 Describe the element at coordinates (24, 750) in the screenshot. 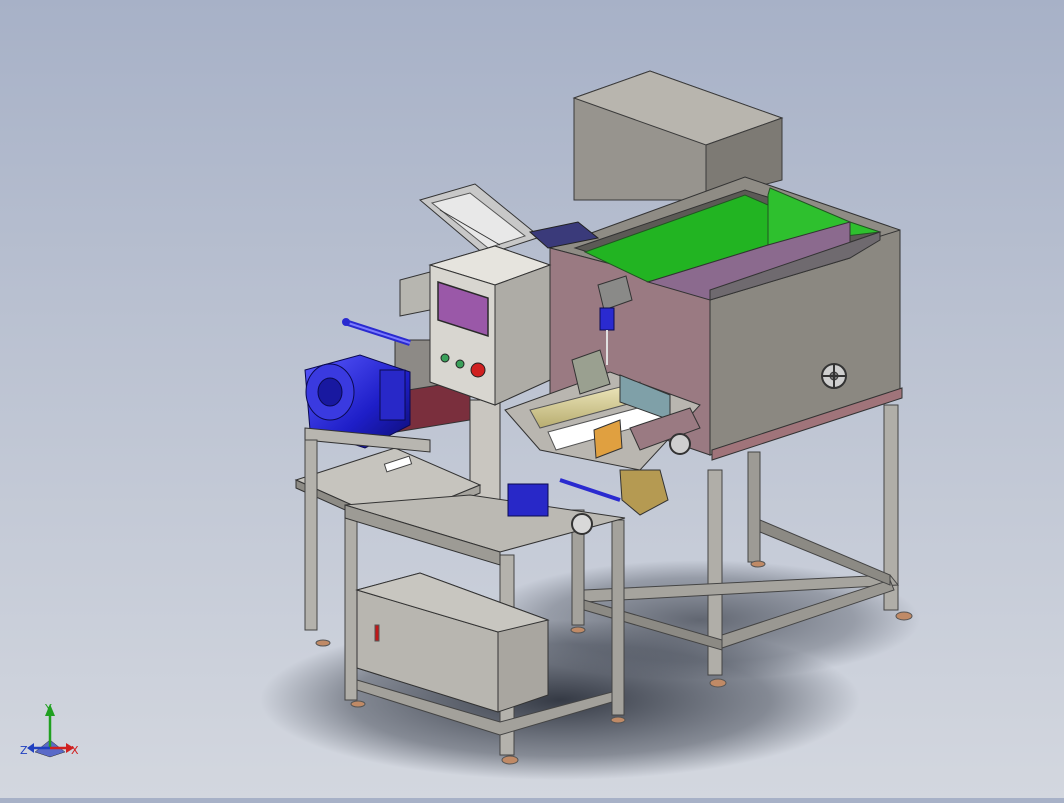

I see `z-axis-label: Z` at that location.